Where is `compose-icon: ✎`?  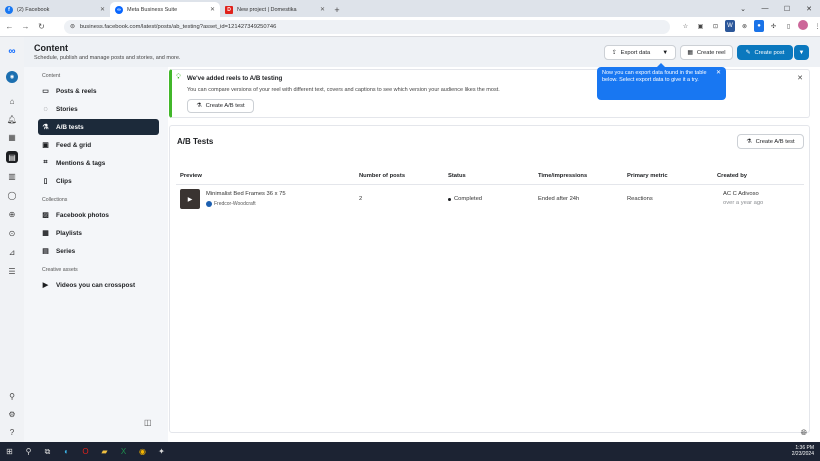
compose-icon: ✎ is located at coordinates (748, 52).